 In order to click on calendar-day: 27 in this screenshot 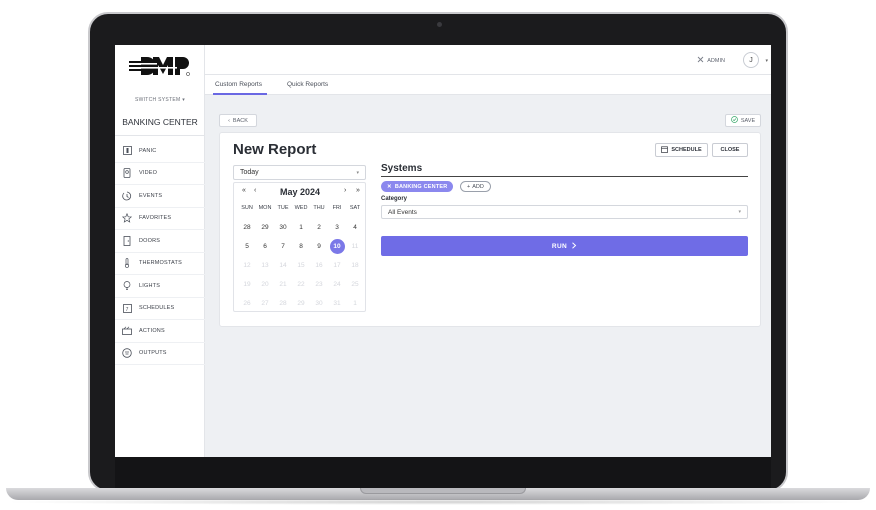, I will do `click(265, 303)`.